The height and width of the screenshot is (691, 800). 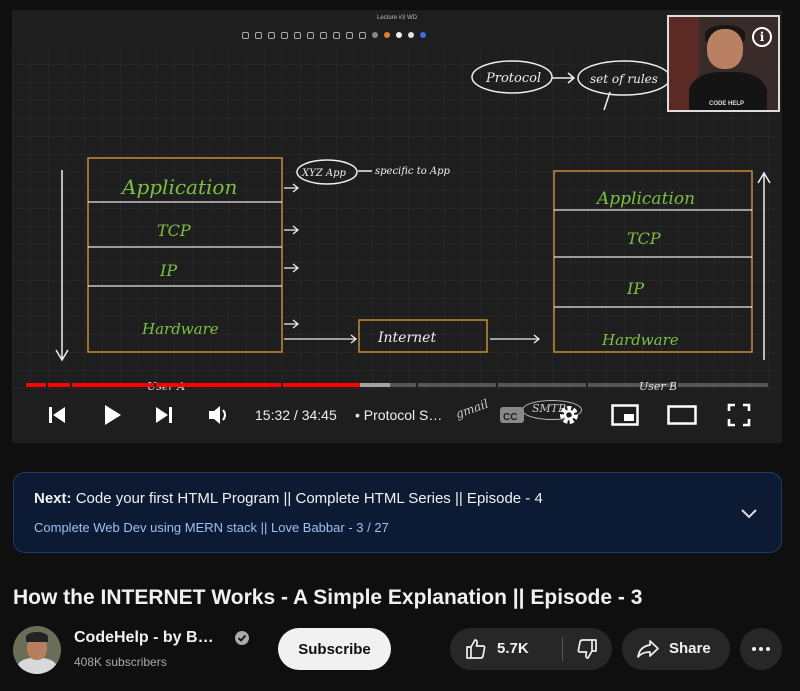 I want to click on skip-previous-icon, so click(x=57, y=415).